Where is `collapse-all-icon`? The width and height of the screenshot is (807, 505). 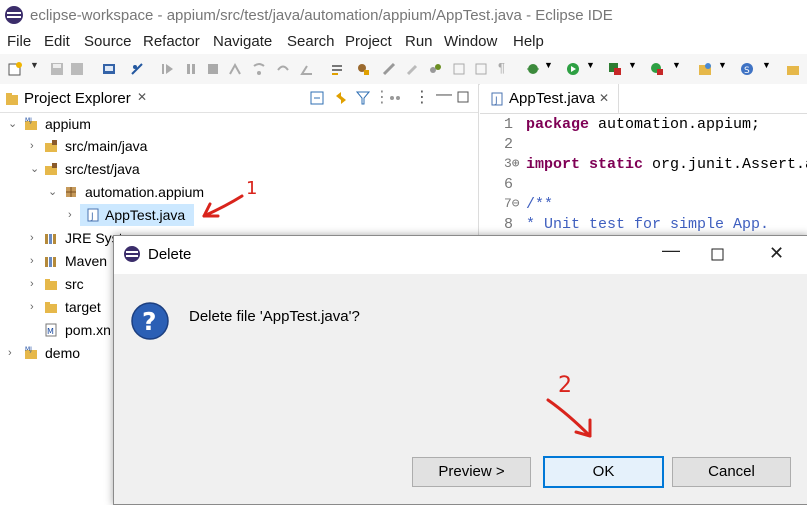 collapse-all-icon is located at coordinates (317, 98).